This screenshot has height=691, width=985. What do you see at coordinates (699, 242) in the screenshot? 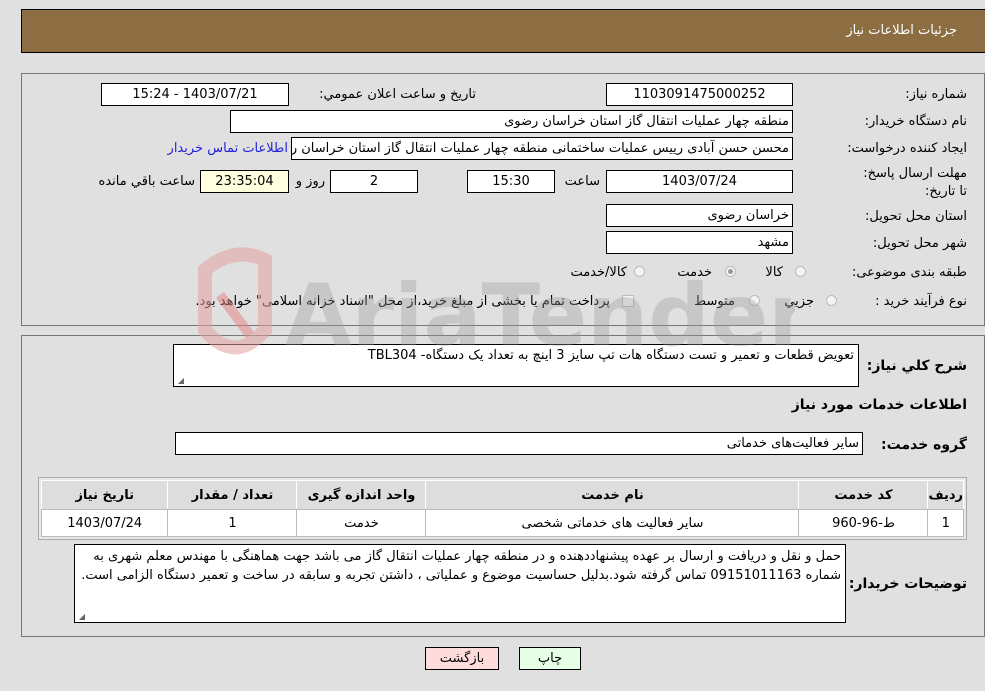
I see `delivery-city-field: مشهد` at bounding box center [699, 242].